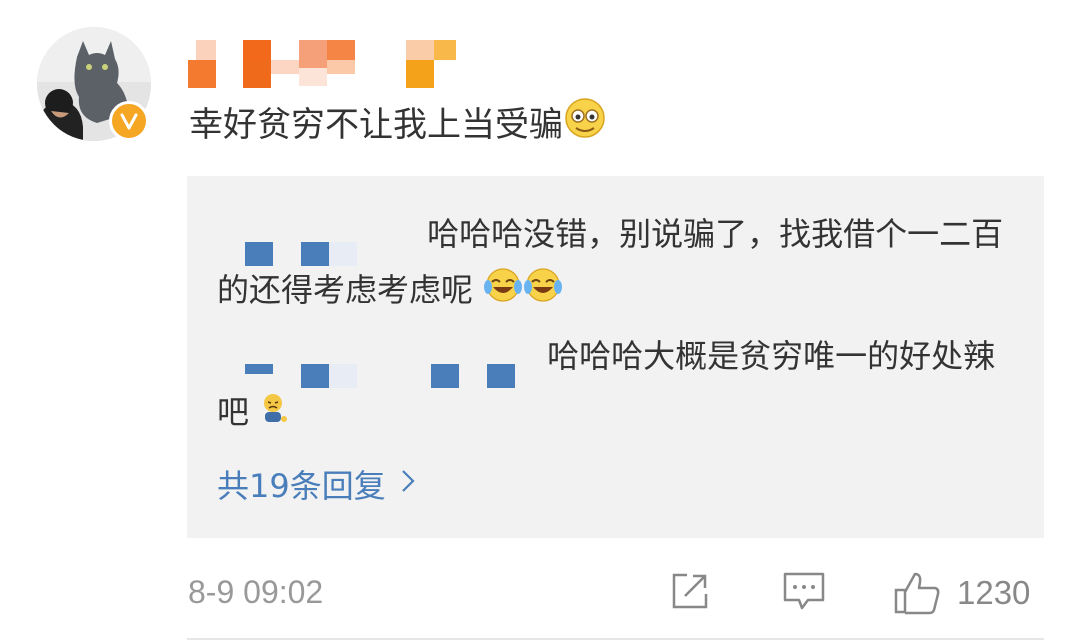  Describe the element at coordinates (585, 125) in the screenshot. I see `crying-laughing-eyes-emoji-icon` at that location.